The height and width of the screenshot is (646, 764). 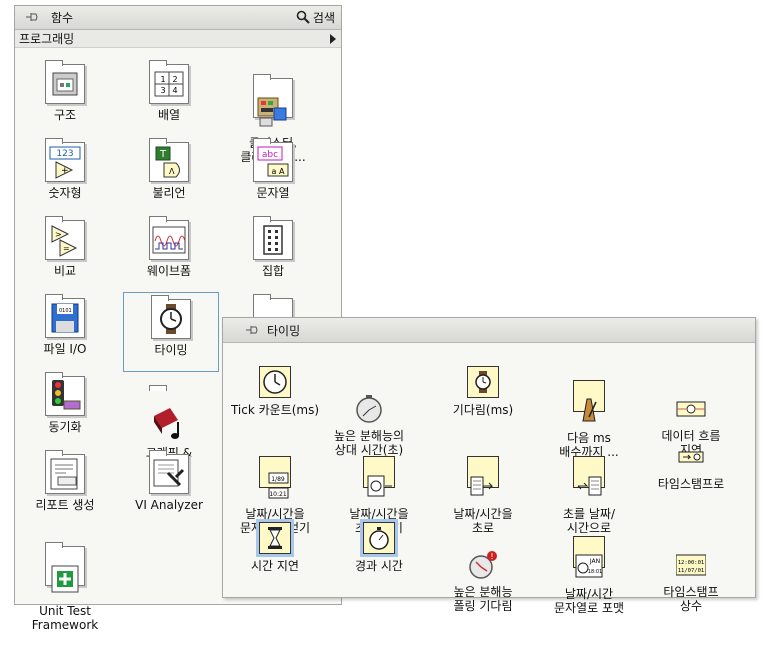 What do you see at coordinates (65, 115) in the screenshot?
I see `palette-item-label: 구조` at bounding box center [65, 115].